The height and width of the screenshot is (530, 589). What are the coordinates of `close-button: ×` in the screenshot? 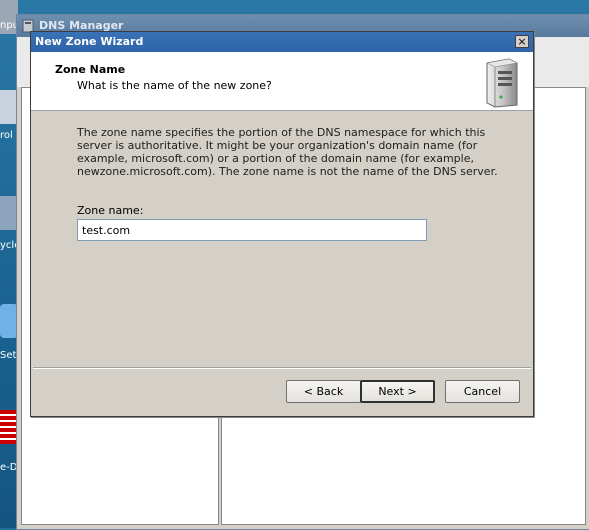 It's located at (522, 41).